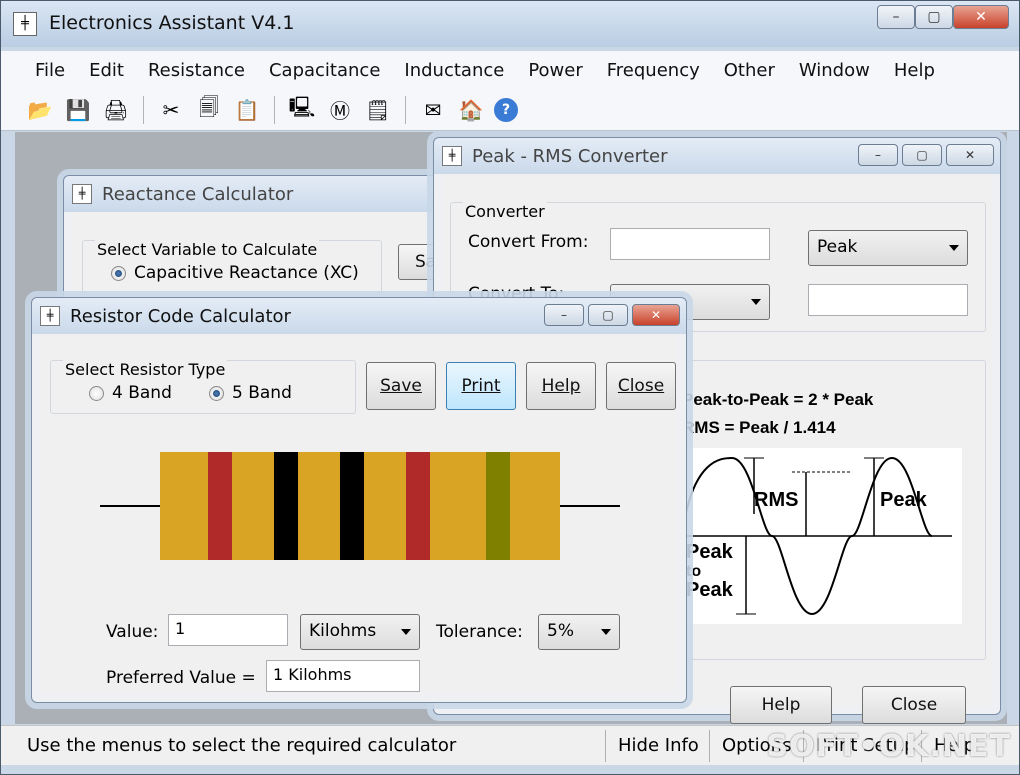  I want to click on formula-p2p: Peak-to-Peak = 2 * Peak, so click(778, 399).